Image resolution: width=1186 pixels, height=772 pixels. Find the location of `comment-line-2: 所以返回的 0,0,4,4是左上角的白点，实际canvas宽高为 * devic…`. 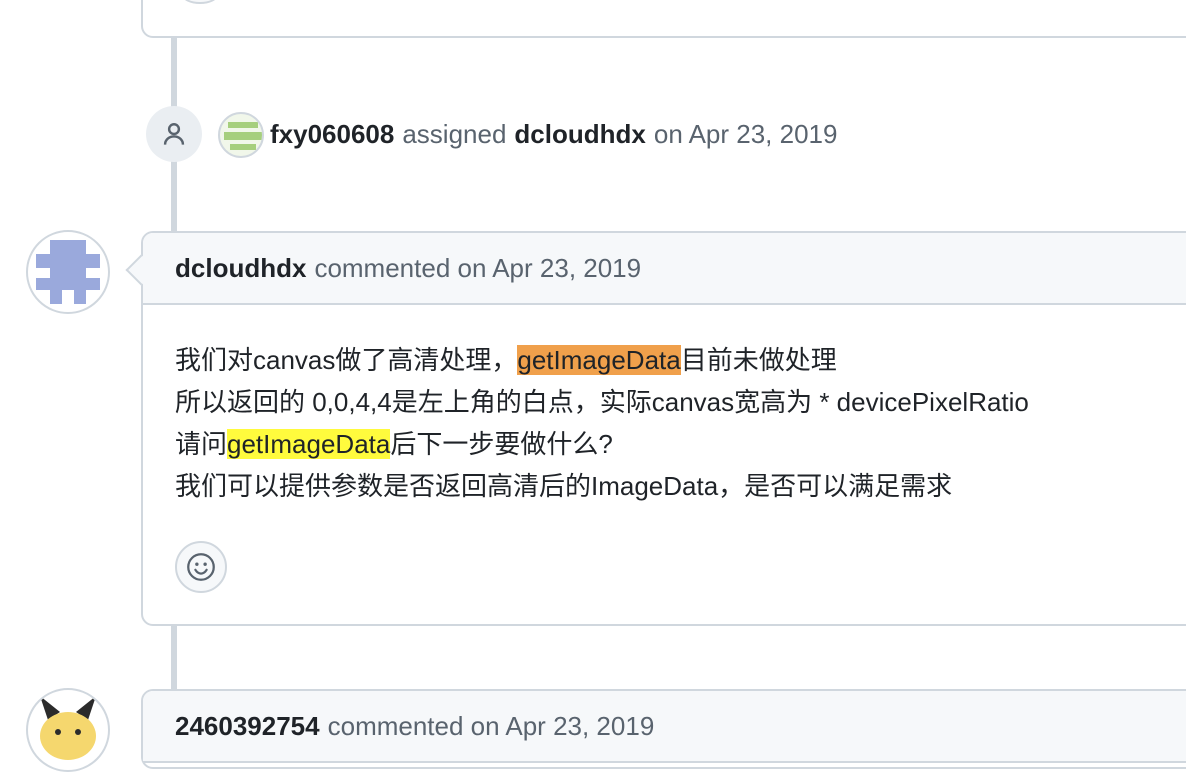

comment-line-2: 所以返回的 0,0,4,4是左上角的白点，实际canvas宽高为 * devic… is located at coordinates (602, 402).